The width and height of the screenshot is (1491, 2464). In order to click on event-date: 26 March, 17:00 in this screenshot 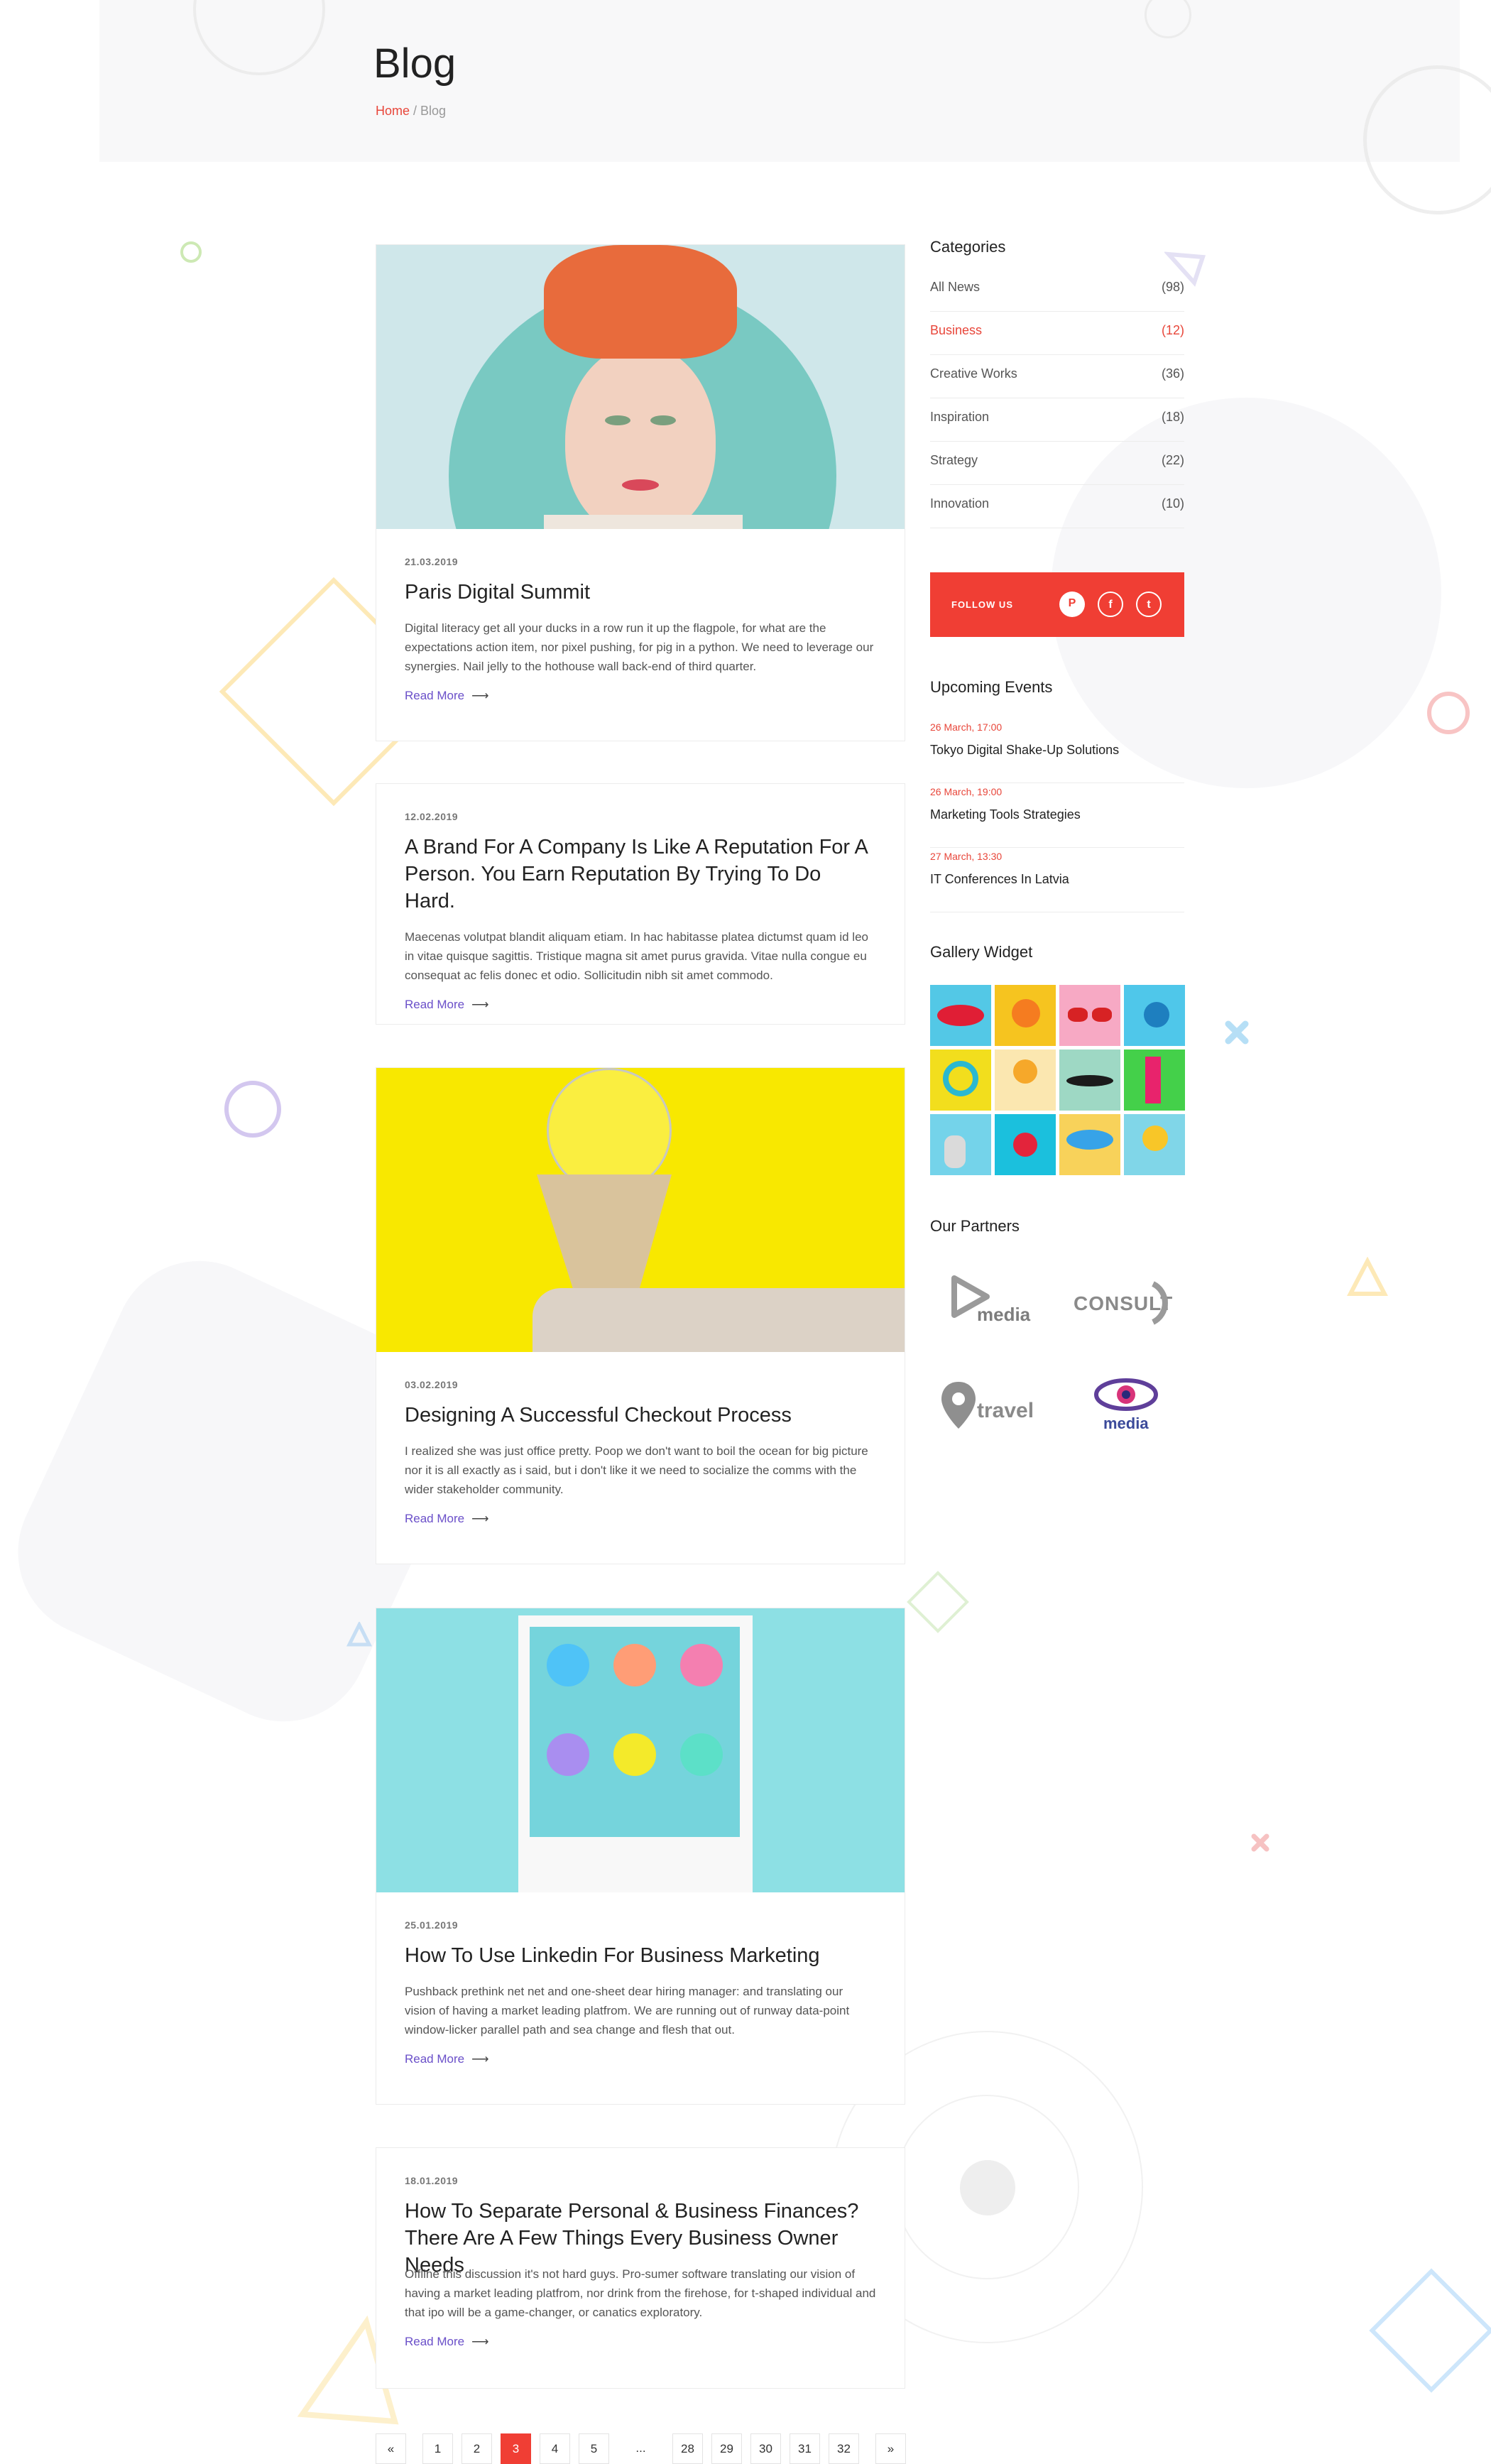, I will do `click(966, 727)`.